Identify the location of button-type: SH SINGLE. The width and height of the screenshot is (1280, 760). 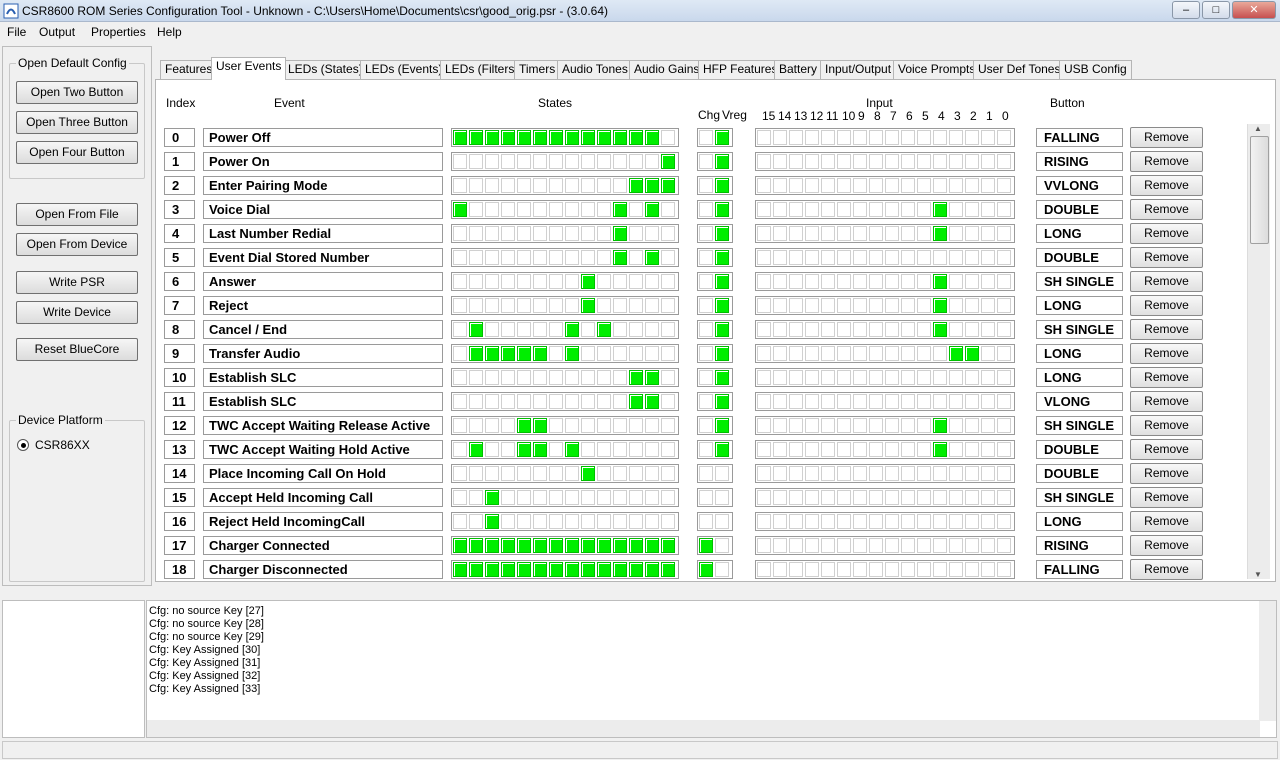
(1079, 281).